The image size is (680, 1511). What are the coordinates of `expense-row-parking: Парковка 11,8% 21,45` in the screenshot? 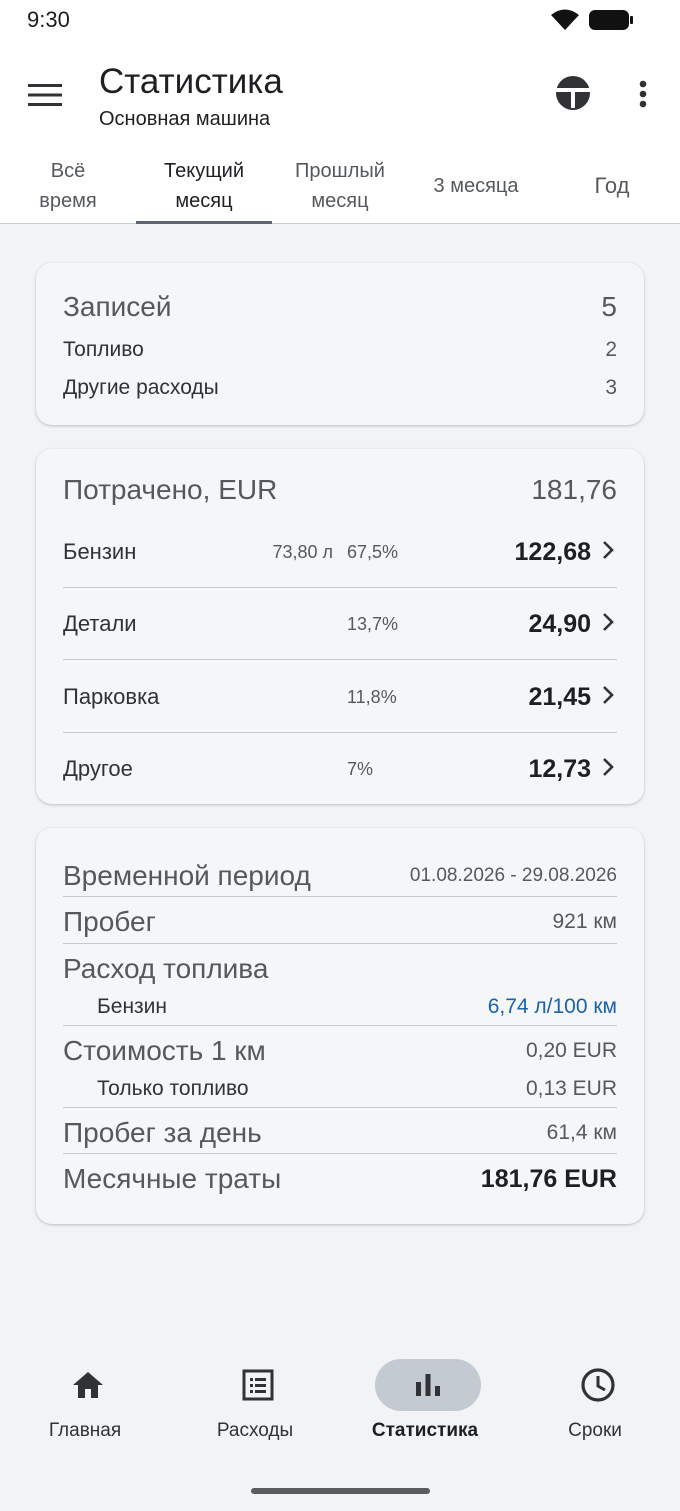 It's located at (340, 697).